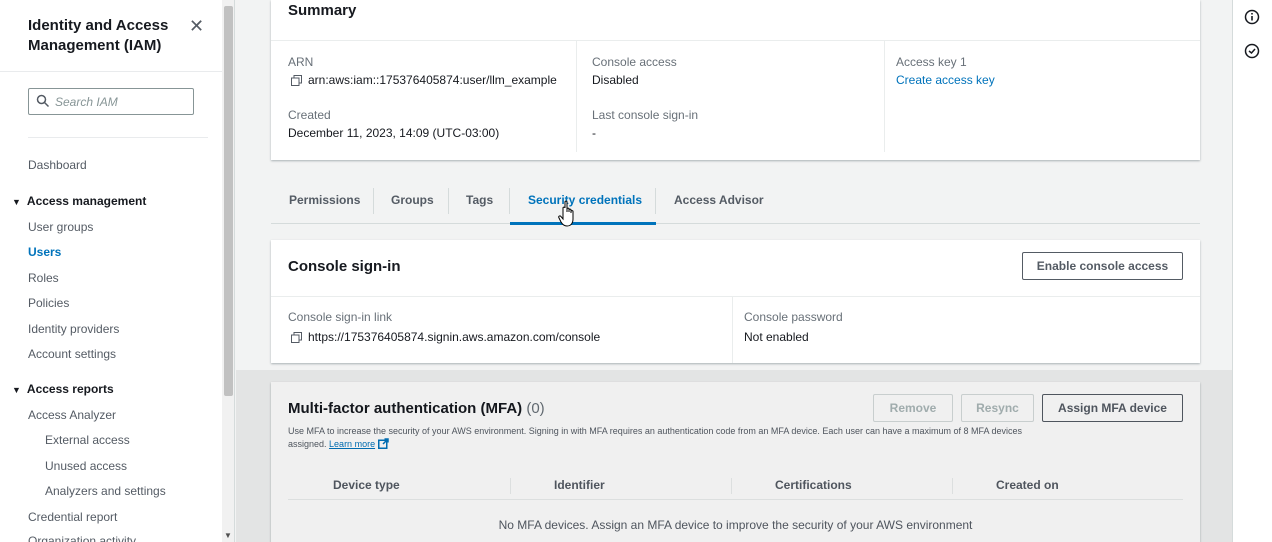 Image resolution: width=1272 pixels, height=542 pixels. I want to click on sidebar-item-external-access: External access, so click(87, 440).